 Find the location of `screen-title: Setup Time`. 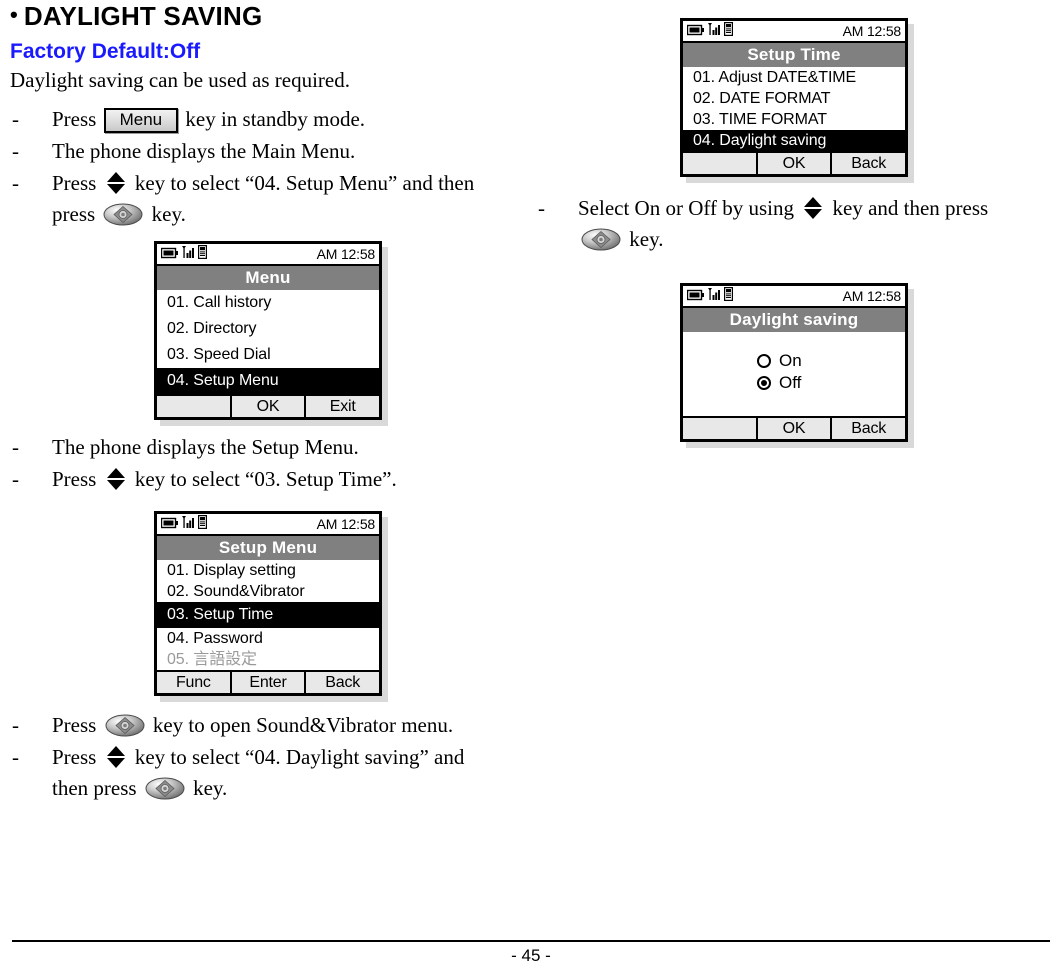

screen-title: Setup Time is located at coordinates (794, 55).